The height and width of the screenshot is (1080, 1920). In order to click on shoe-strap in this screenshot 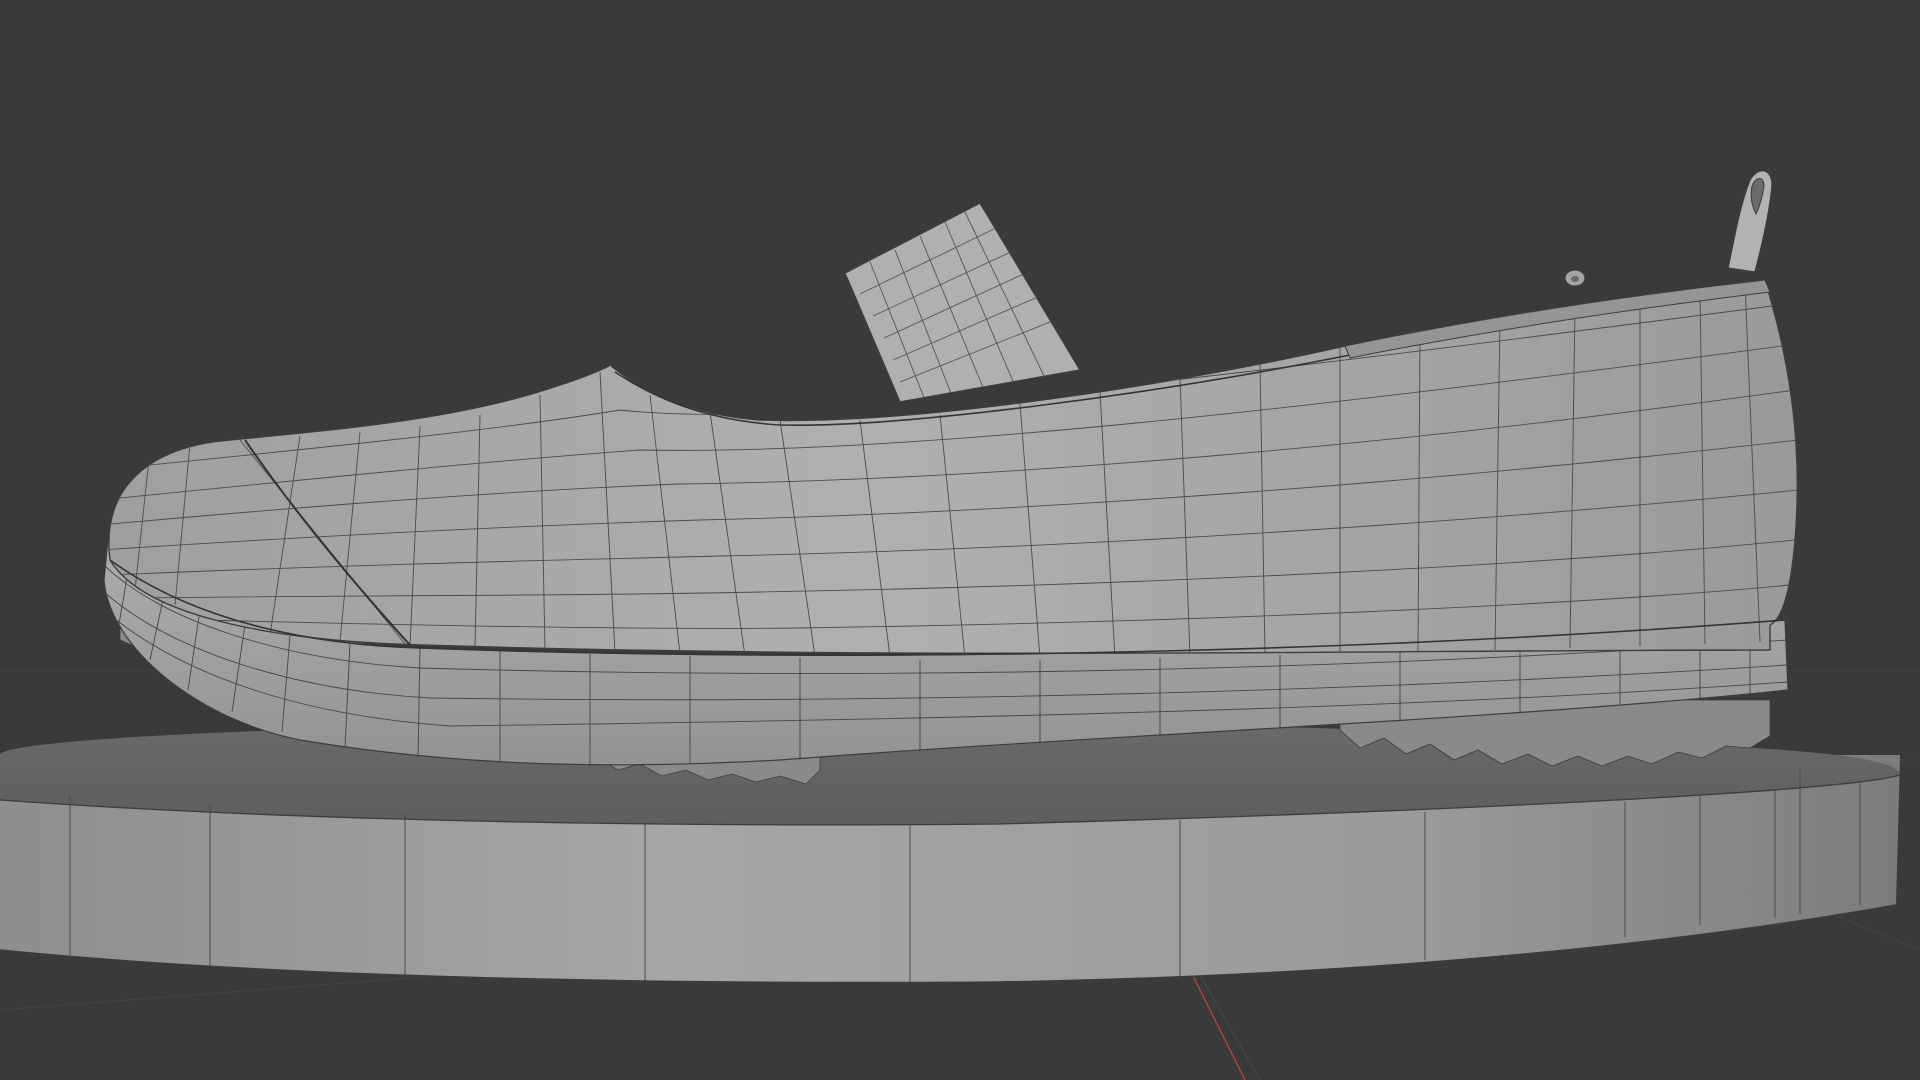, I will do `click(963, 301)`.